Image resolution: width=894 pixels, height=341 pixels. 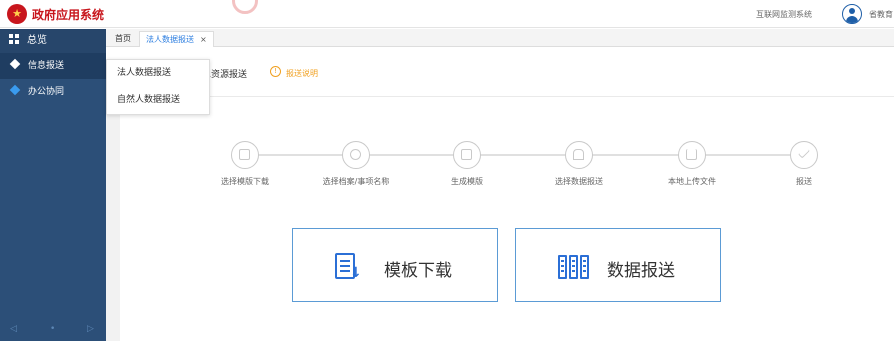 What do you see at coordinates (881, 14) in the screenshot?
I see `user-name: 省教育` at bounding box center [881, 14].